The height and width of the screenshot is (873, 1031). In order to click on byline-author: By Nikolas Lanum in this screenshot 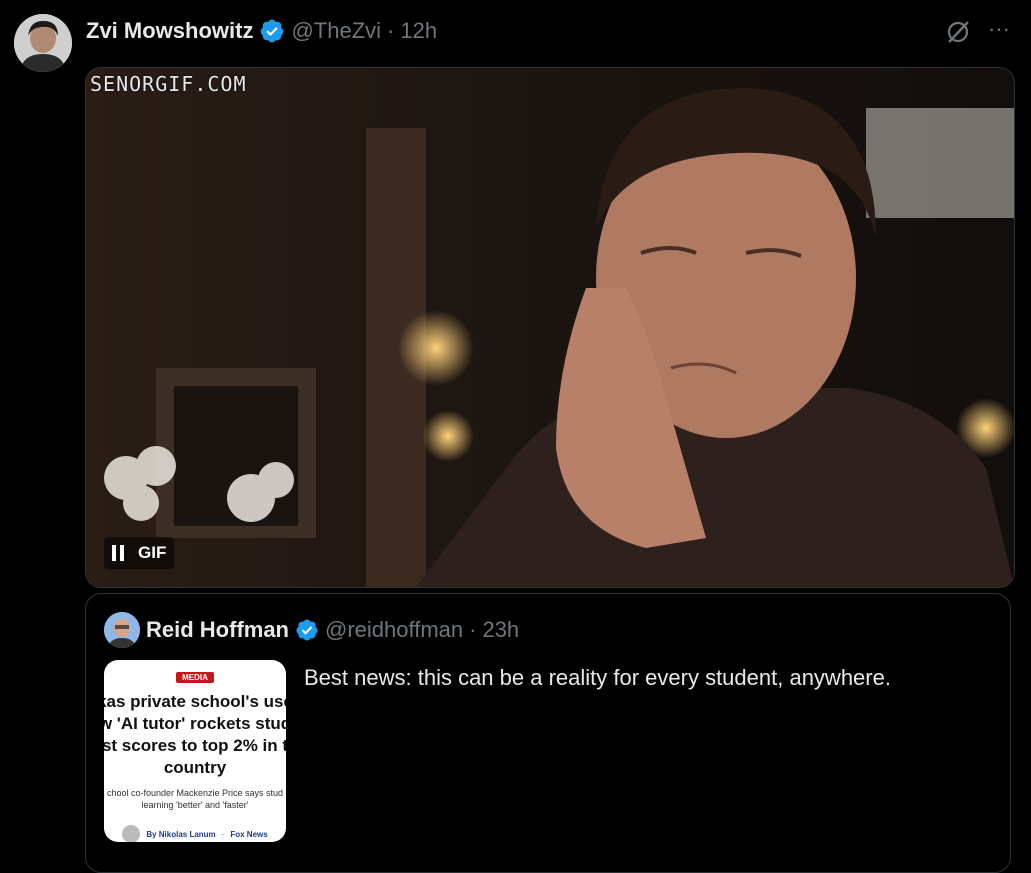, I will do `click(181, 834)`.